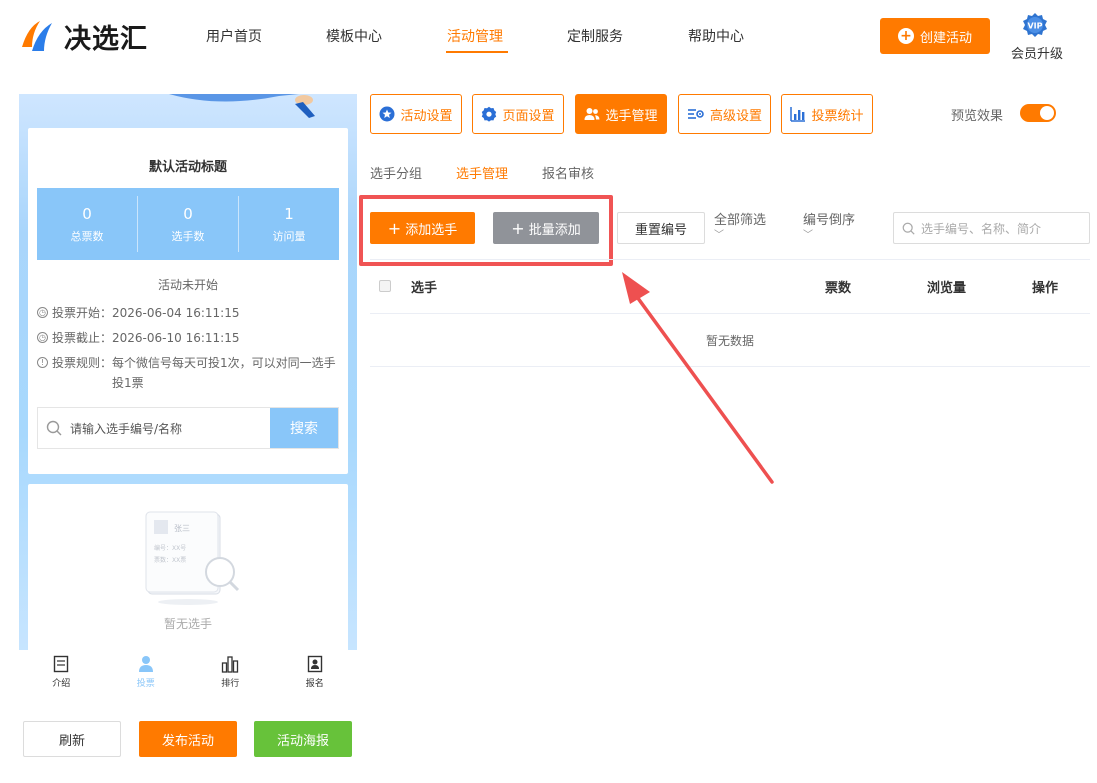 This screenshot has width=1097, height=783. I want to click on nav-template-center: 模板中心, so click(354, 36).